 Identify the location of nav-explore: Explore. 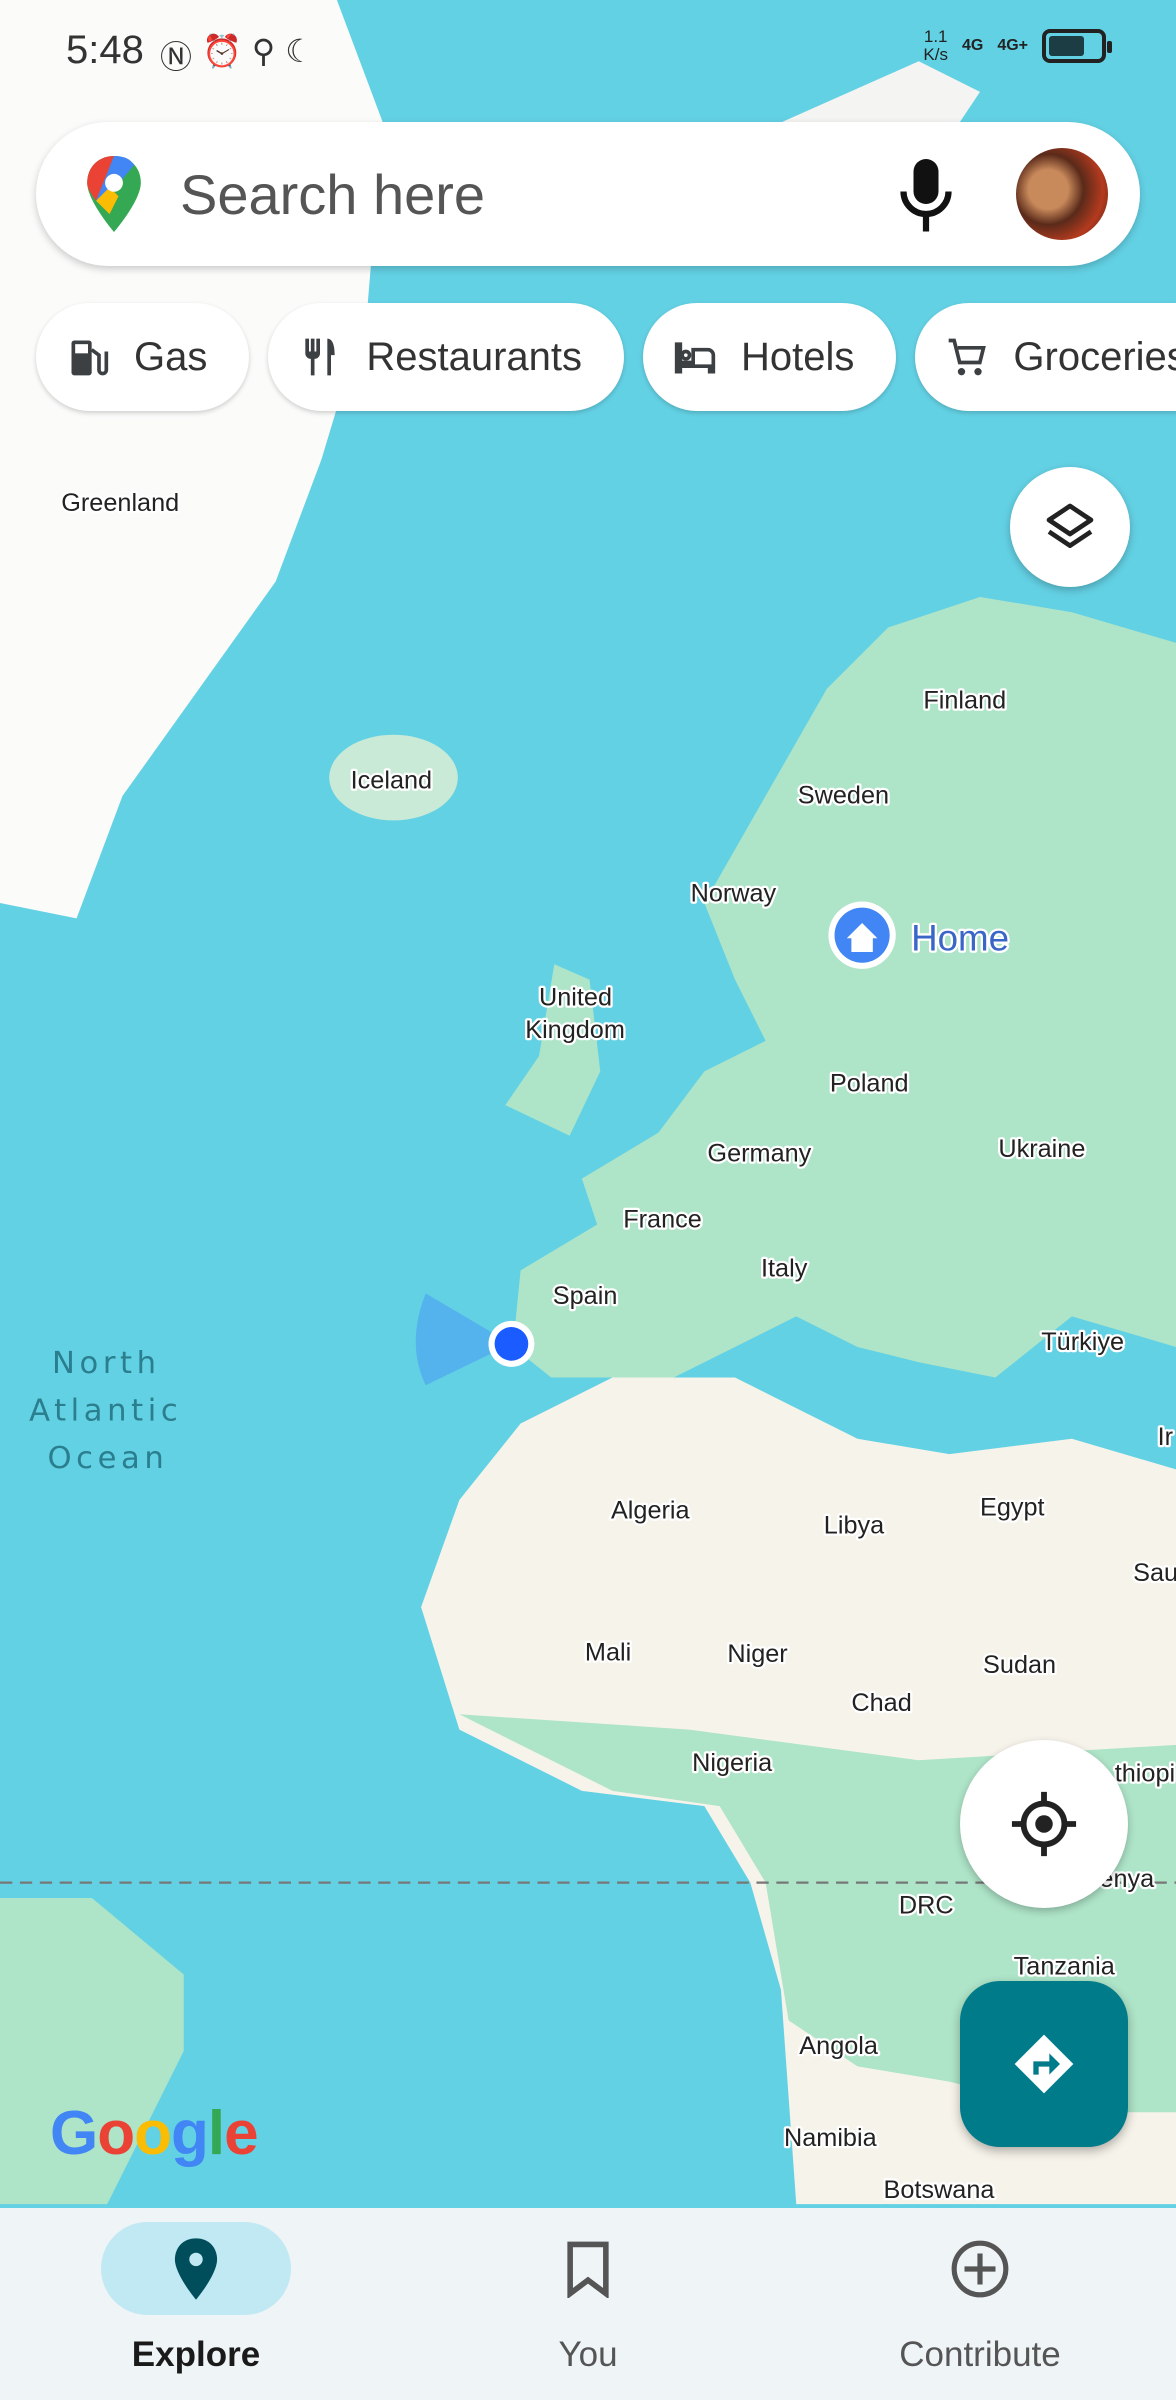
(196, 2304).